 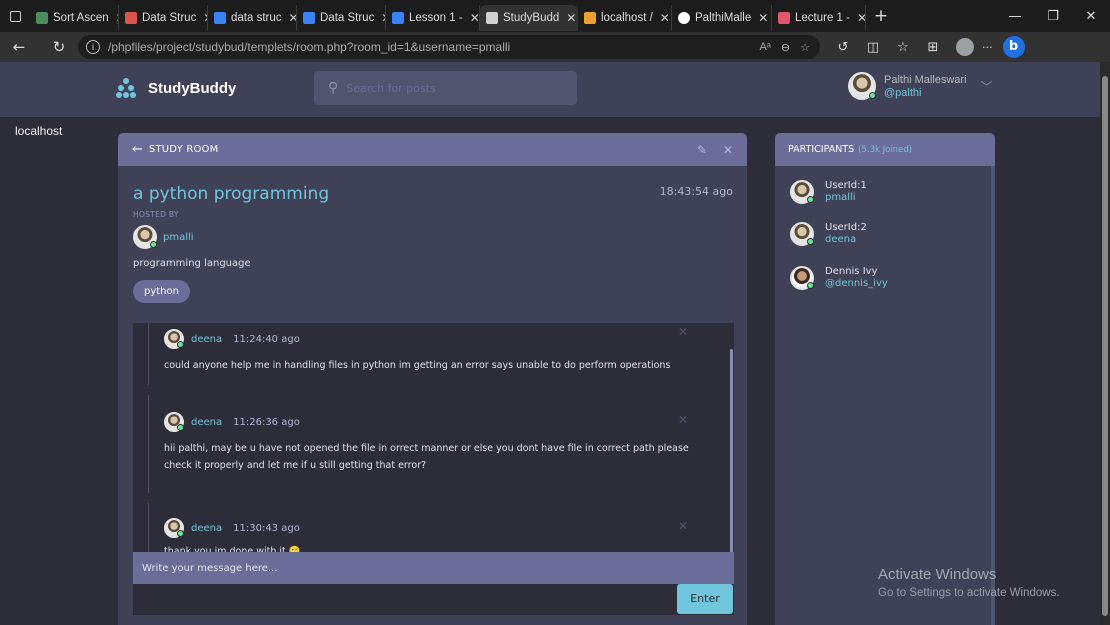 What do you see at coordinates (846, 227) in the screenshot?
I see `participant-name: UserId:2` at bounding box center [846, 227].